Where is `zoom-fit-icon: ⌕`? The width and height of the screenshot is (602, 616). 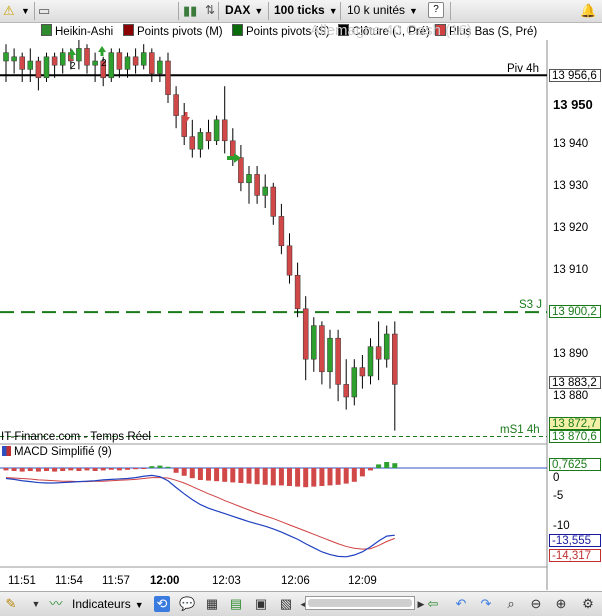
zoom-fit-icon: ⌕ is located at coordinates (511, 604).